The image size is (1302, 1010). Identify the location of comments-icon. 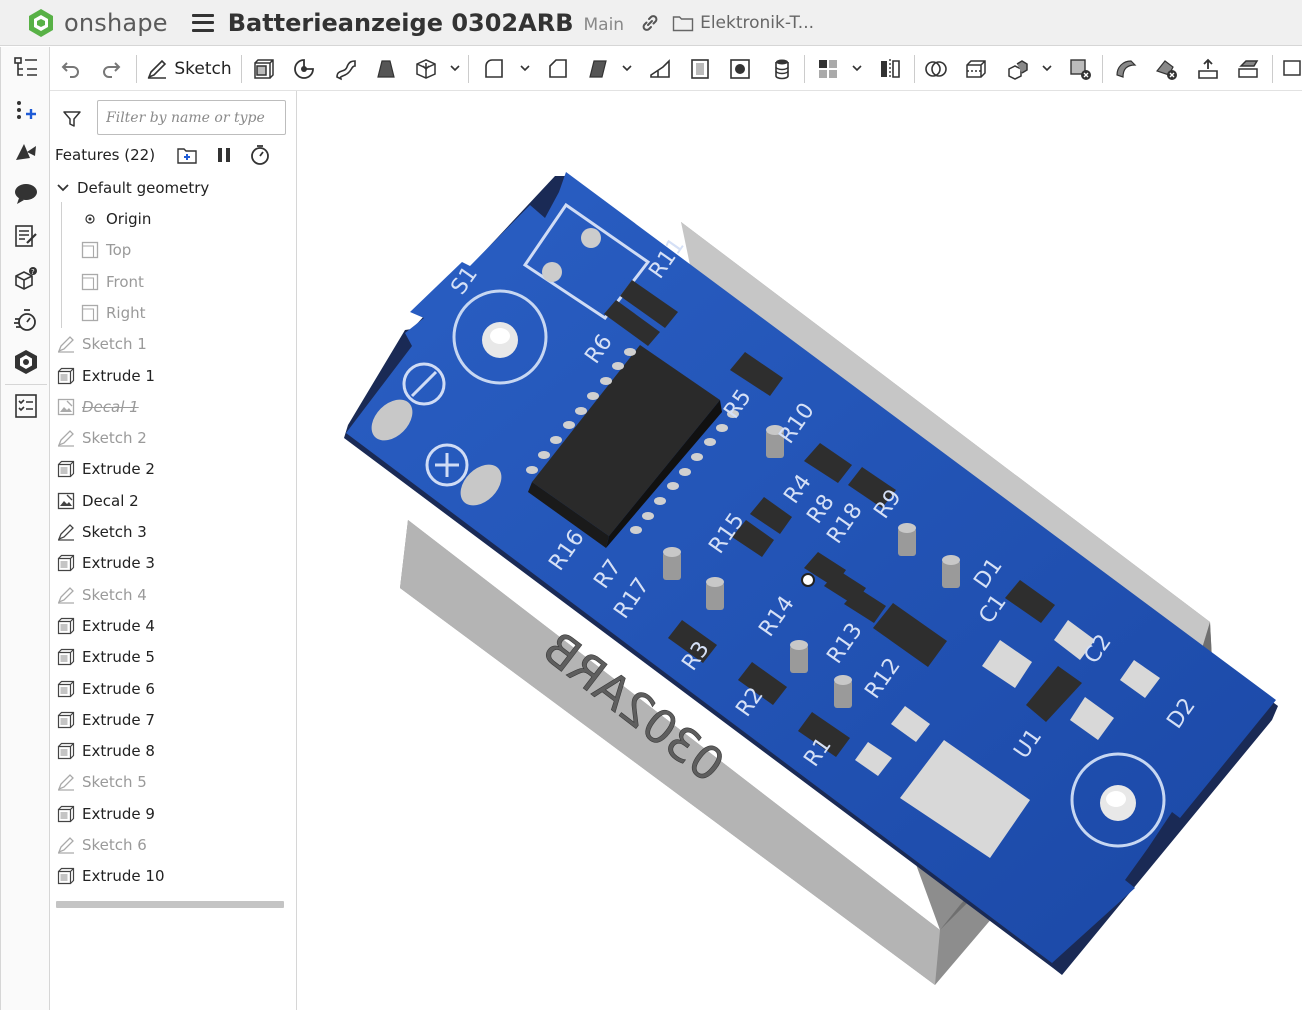
(26, 194).